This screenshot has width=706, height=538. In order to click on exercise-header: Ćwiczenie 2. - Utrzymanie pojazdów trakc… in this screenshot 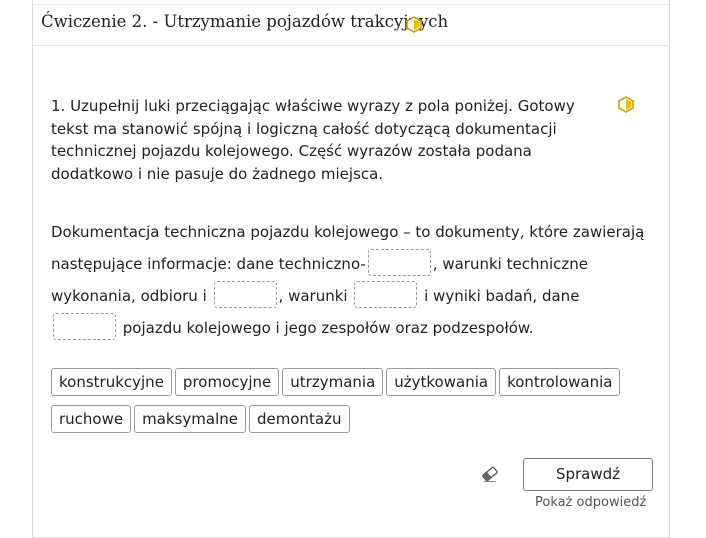, I will do `click(351, 25)`.